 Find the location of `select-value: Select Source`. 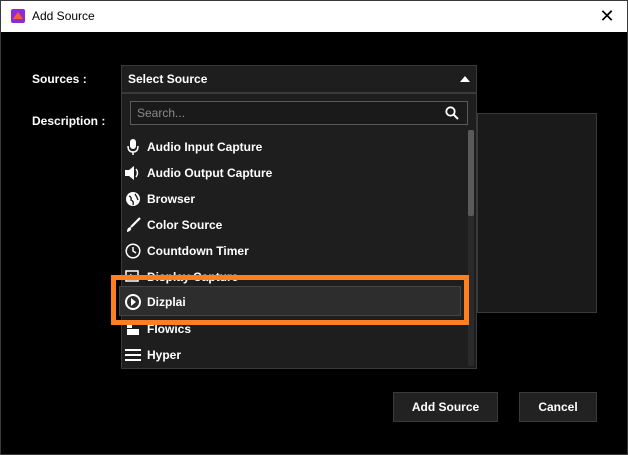

select-value: Select Source is located at coordinates (168, 79).